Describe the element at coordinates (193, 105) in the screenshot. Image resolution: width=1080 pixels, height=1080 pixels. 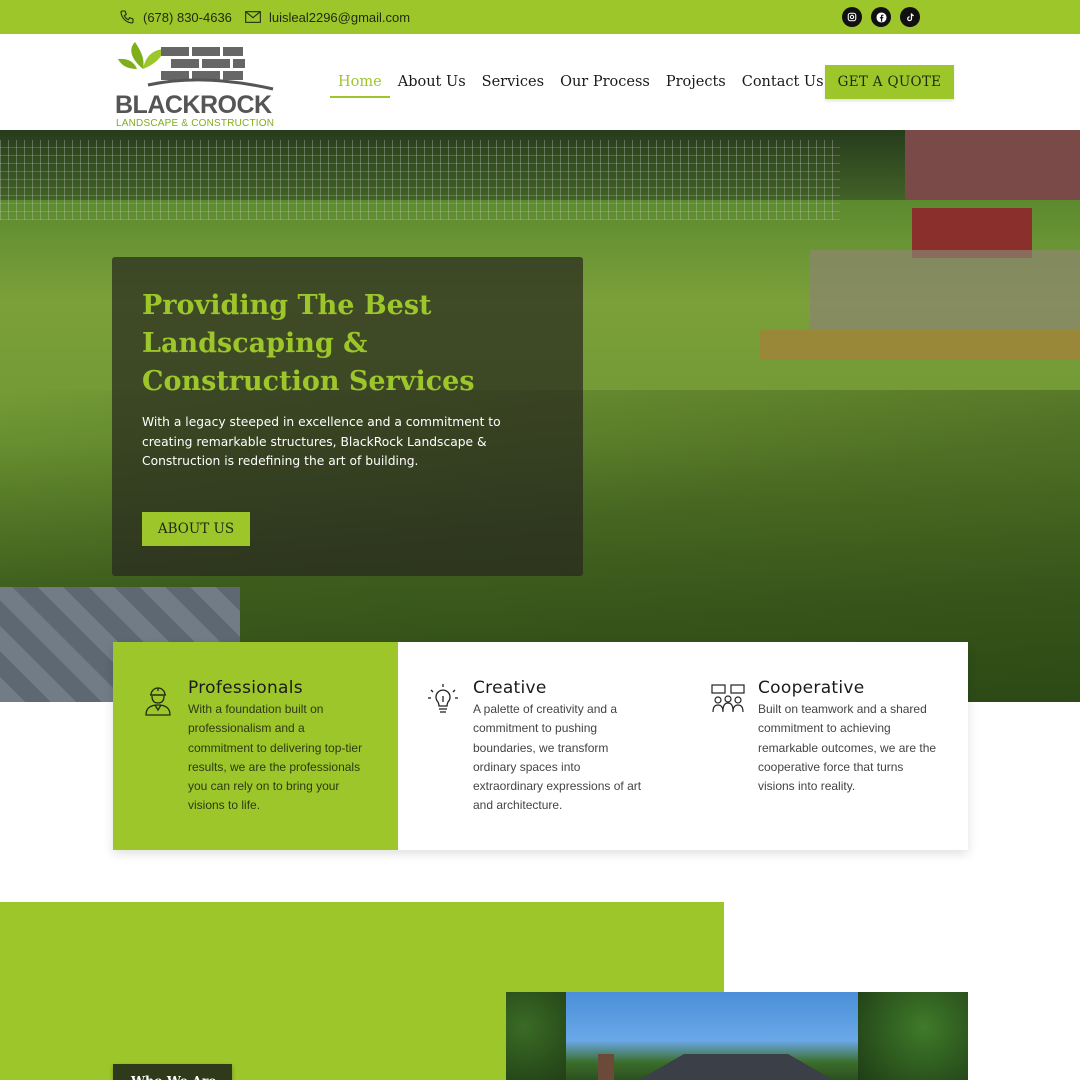
I see `logo-wordmark: BLACKROCK` at that location.